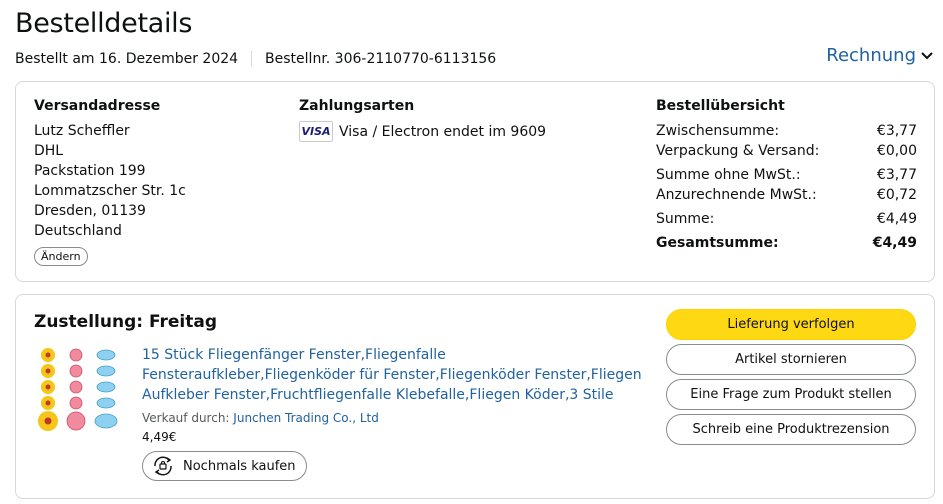 The height and width of the screenshot is (504, 943). I want to click on rebuy-icon, so click(163, 466).